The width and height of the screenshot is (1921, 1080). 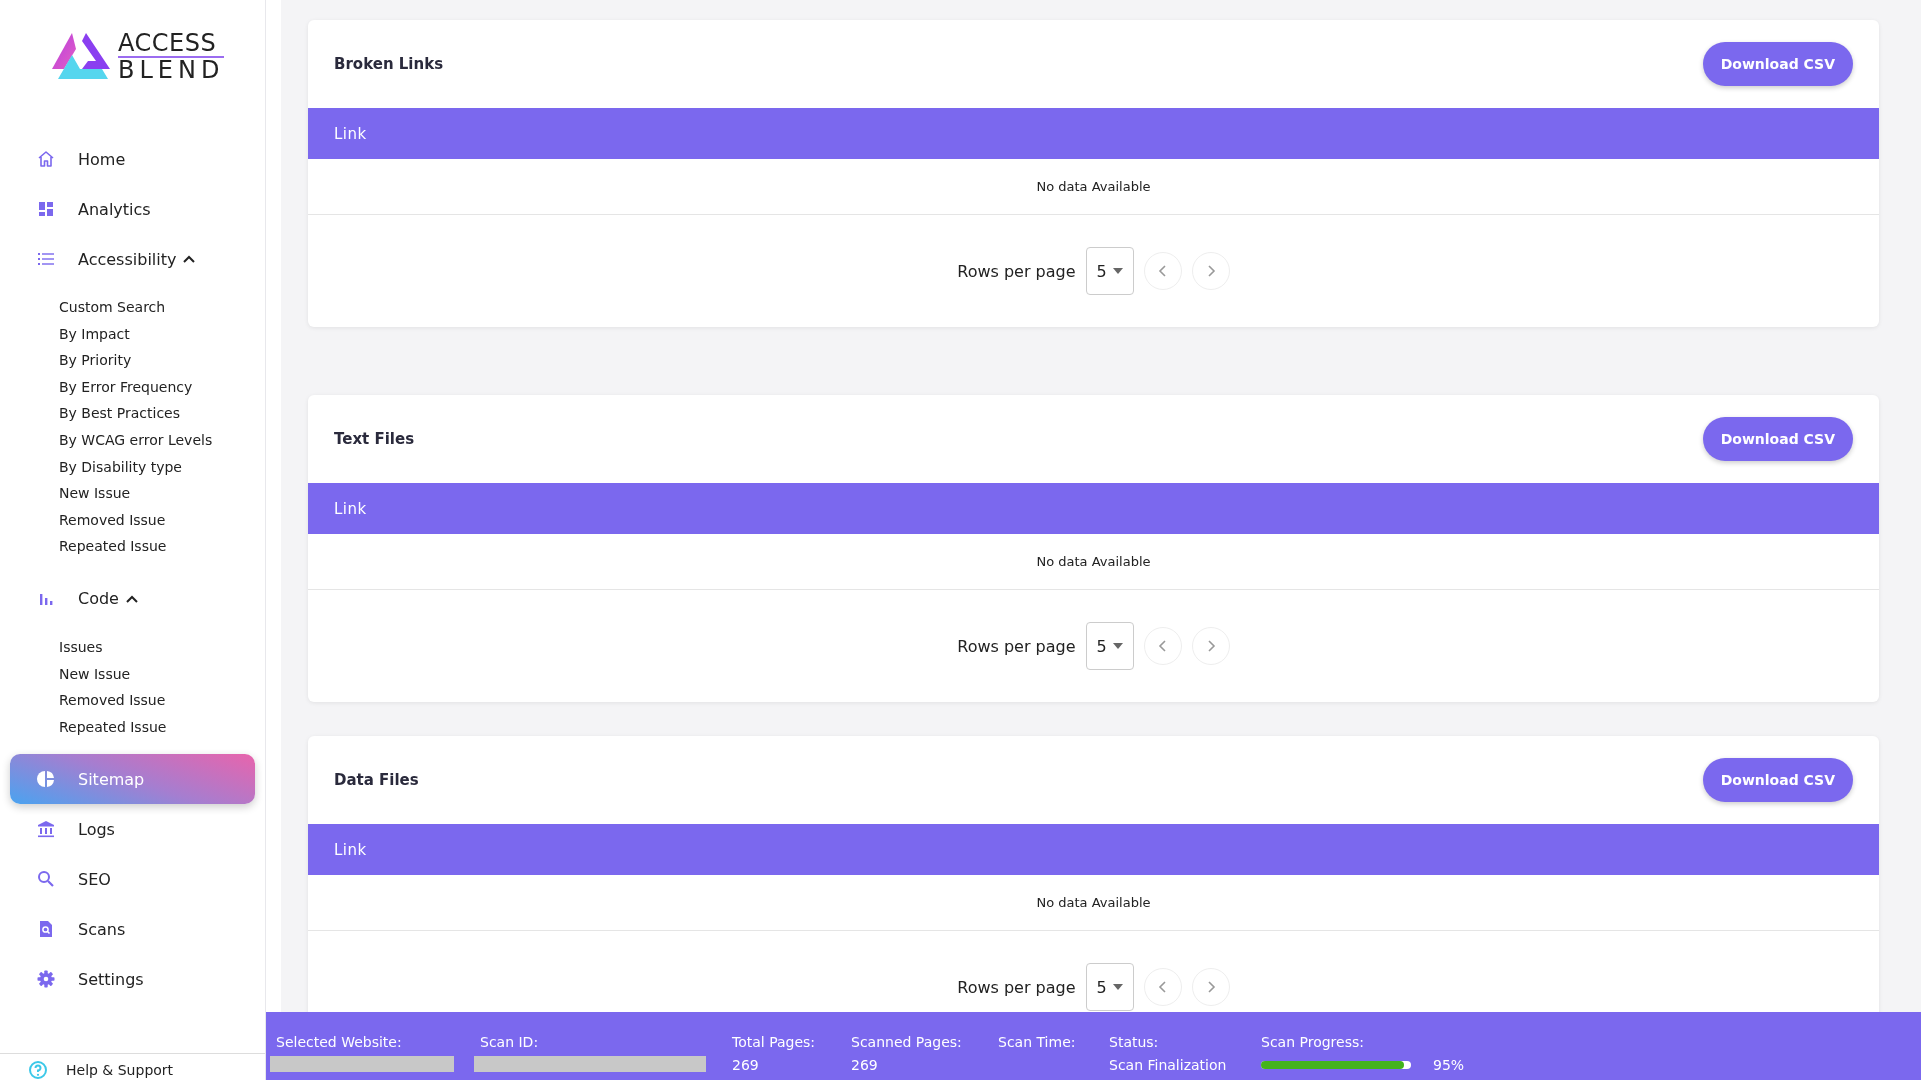 What do you see at coordinates (157, 647) in the screenshot?
I see `submenu-item: Issues` at bounding box center [157, 647].